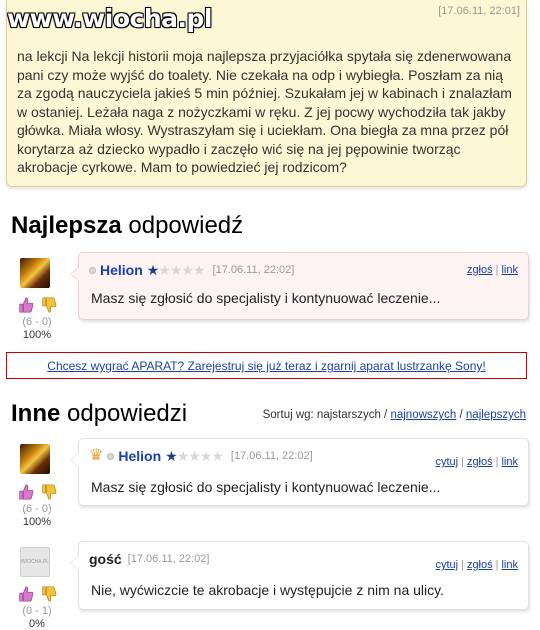  Describe the element at coordinates (182, 225) in the screenshot. I see `best-answer-heading-rest: odpowiedź` at that location.